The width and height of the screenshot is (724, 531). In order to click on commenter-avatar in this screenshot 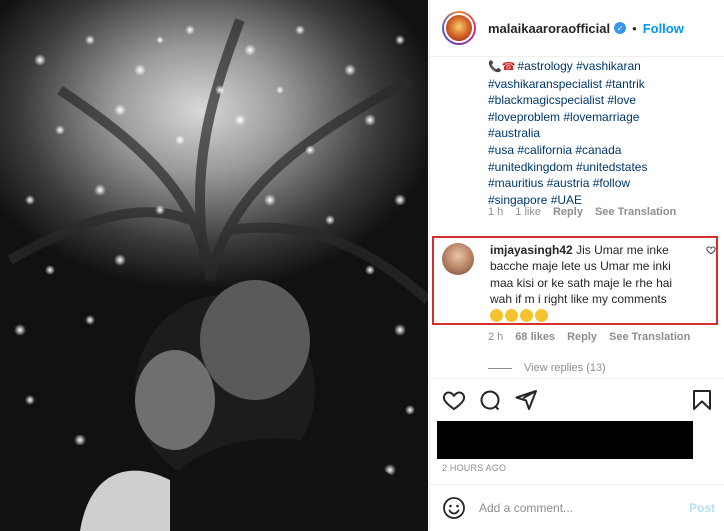, I will do `click(458, 259)`.